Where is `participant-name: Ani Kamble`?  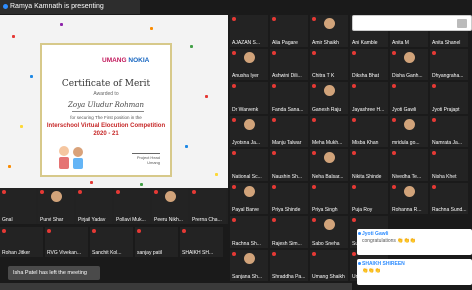 participant-name: Ani Kamble is located at coordinates (365, 42).